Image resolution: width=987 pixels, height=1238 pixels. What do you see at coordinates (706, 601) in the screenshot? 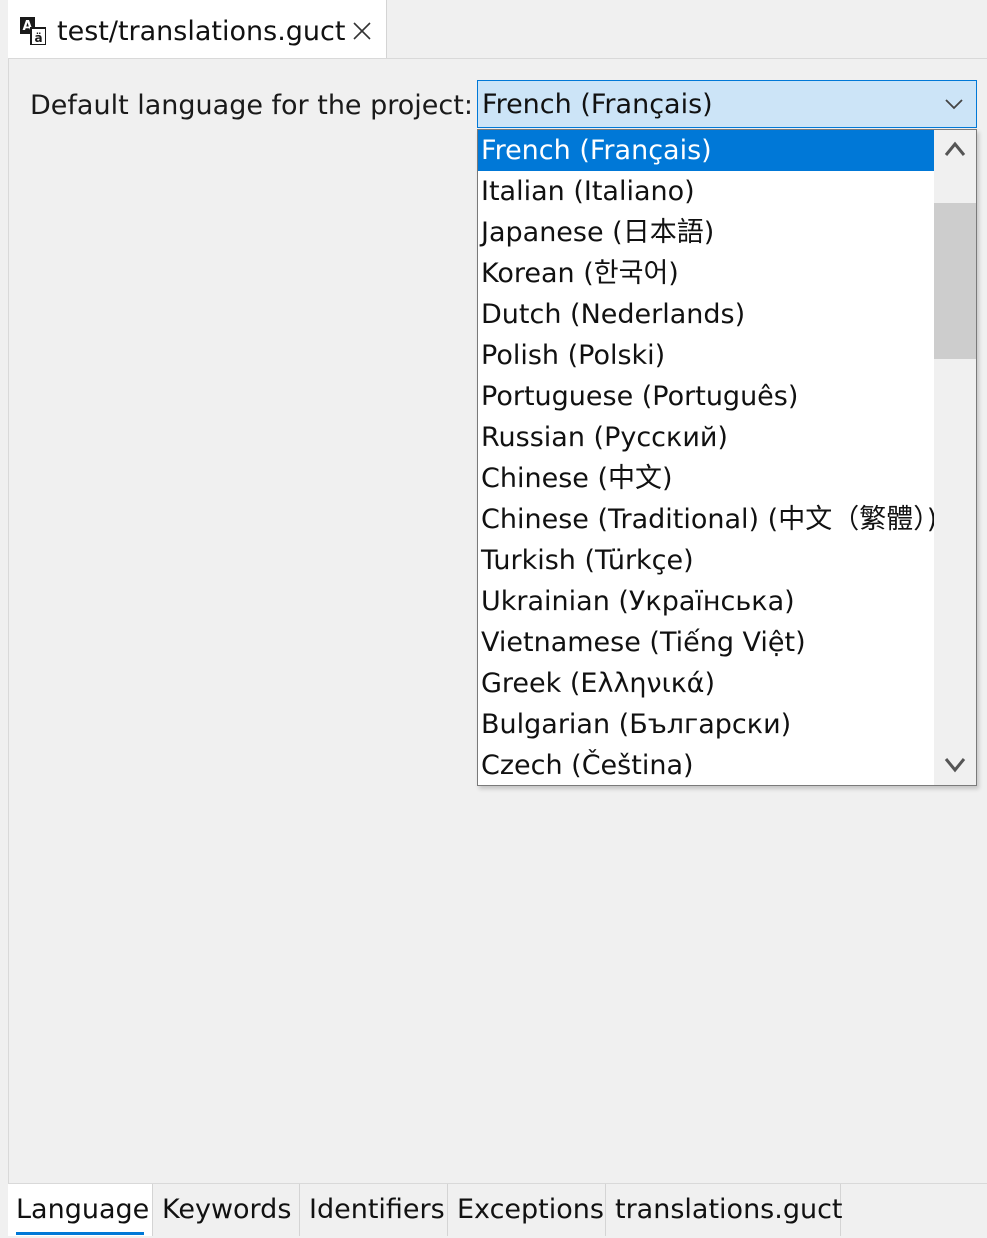
I see `dropdown-option: Ukrainian (Українська)` at bounding box center [706, 601].